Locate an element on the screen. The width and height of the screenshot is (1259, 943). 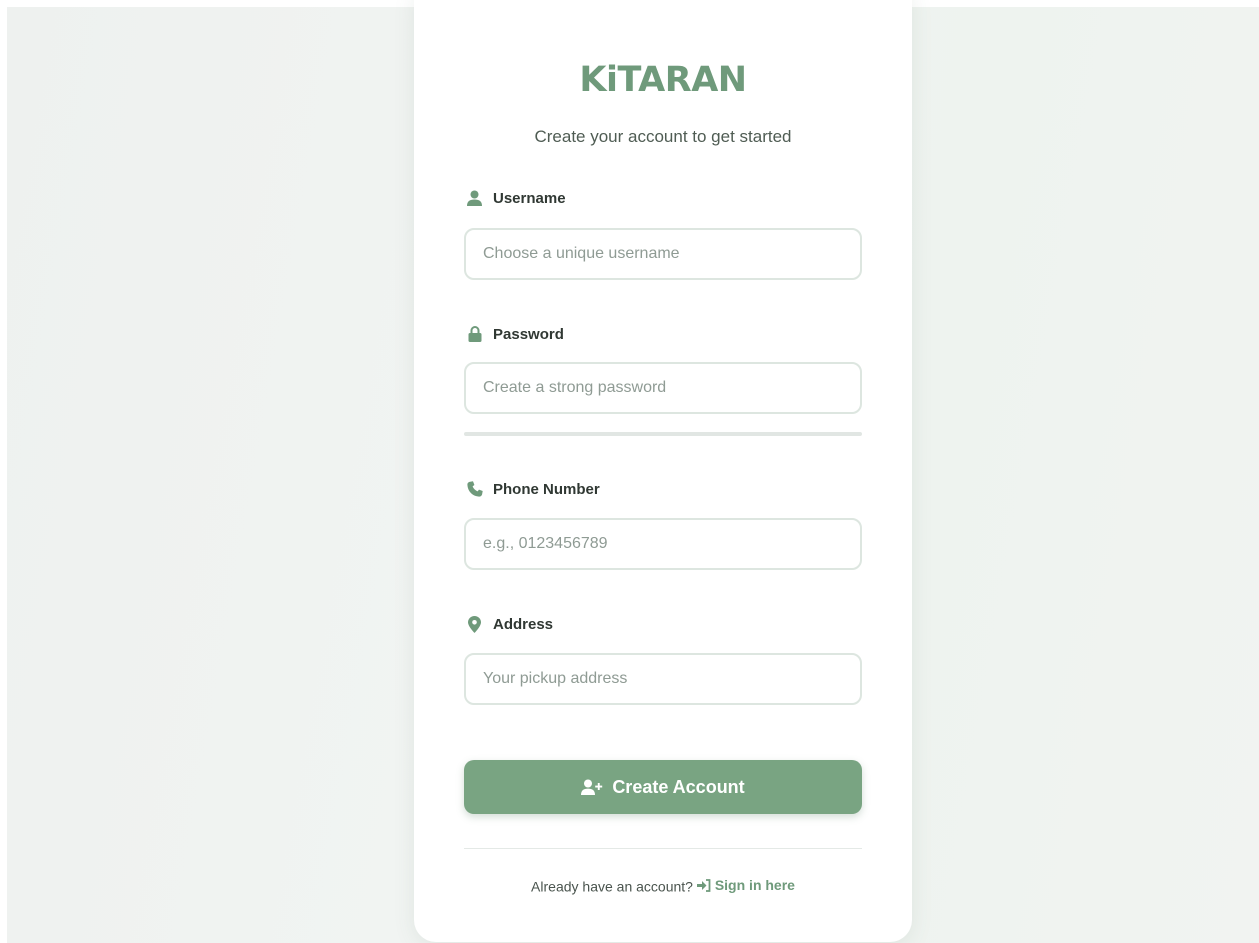
signin-link: Sign in here is located at coordinates (745, 885).